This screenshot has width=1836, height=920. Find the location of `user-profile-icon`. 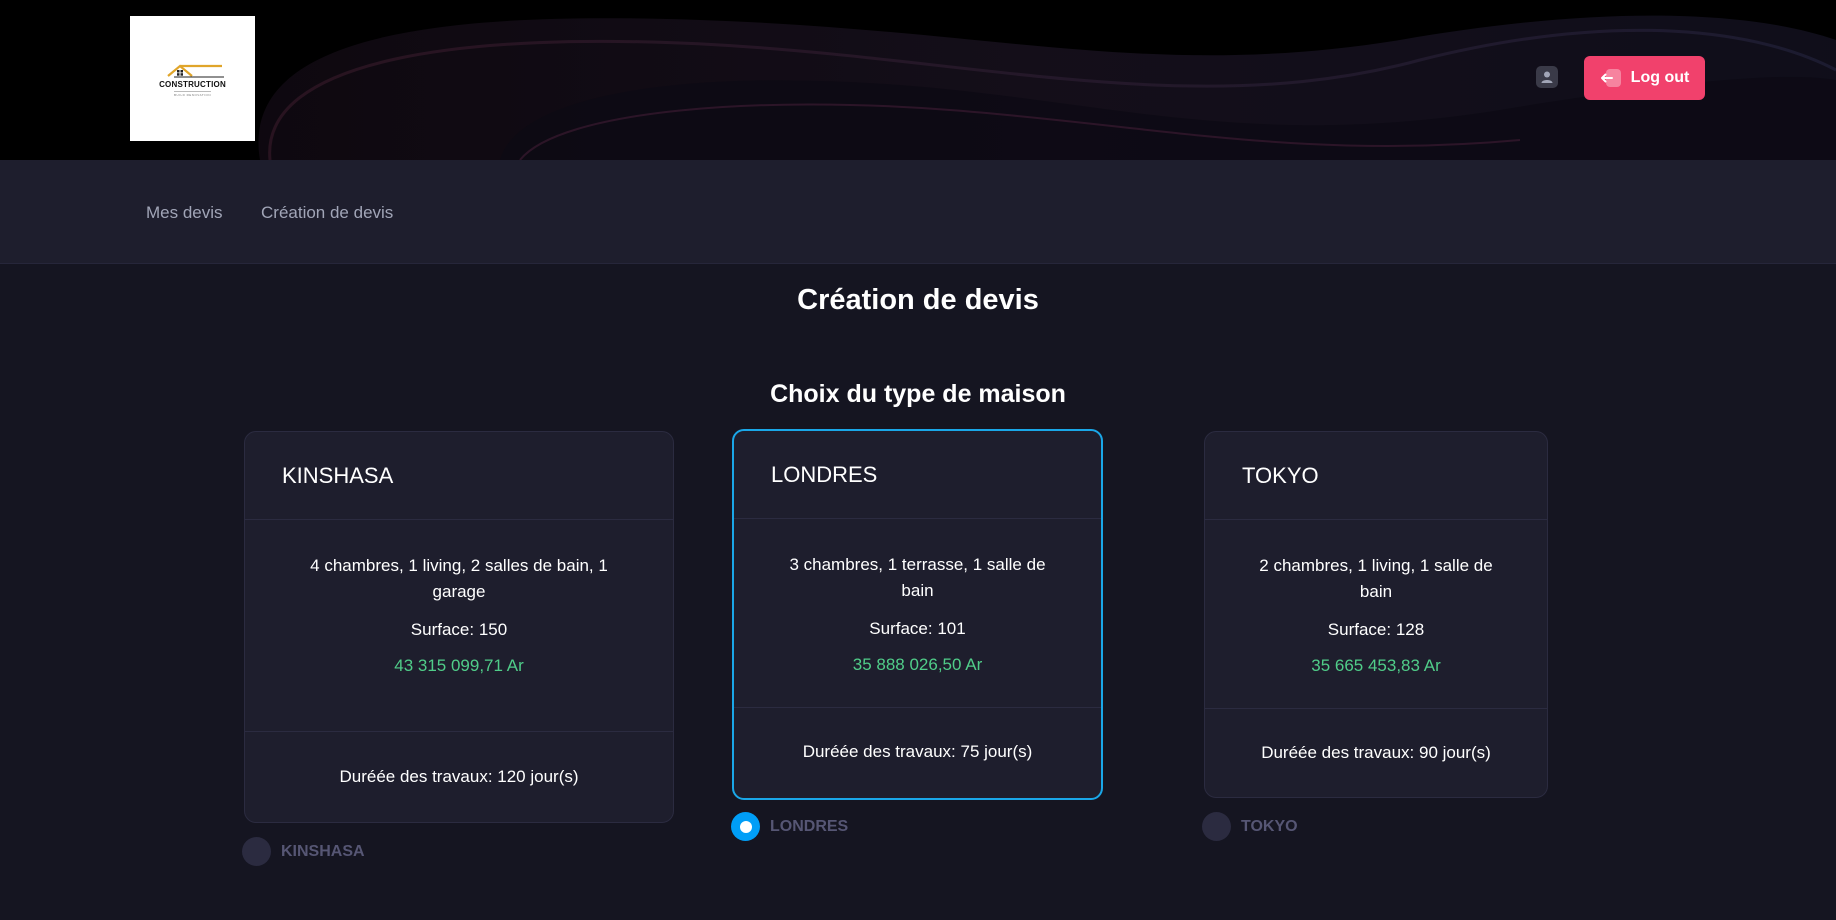

user-profile-icon is located at coordinates (1547, 77).